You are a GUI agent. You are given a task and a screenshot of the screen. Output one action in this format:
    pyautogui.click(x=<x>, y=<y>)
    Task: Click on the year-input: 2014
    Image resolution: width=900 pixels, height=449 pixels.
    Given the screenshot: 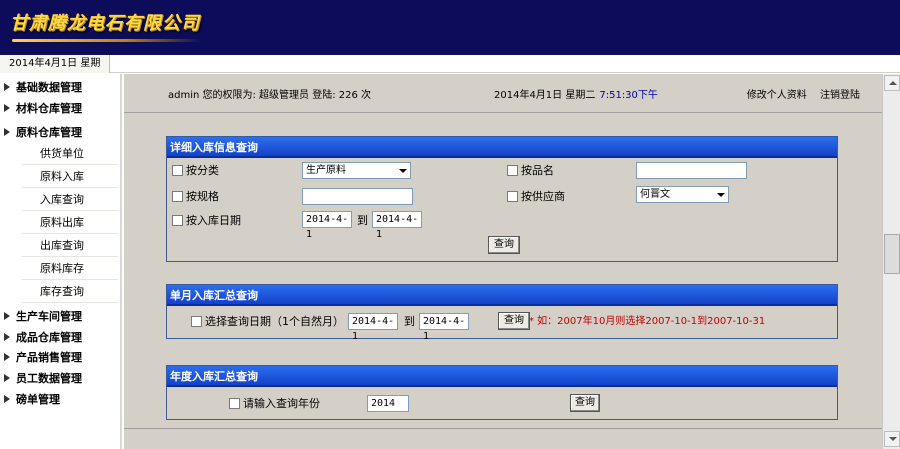 What is the action you would take?
    pyautogui.click(x=388, y=403)
    